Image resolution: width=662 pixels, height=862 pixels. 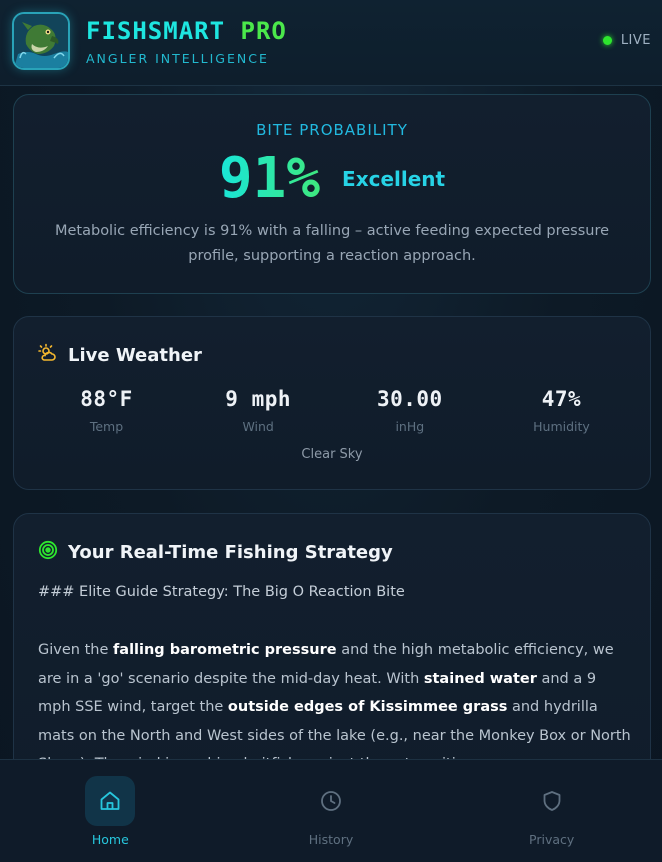 I want to click on clock-icon, so click(x=331, y=801).